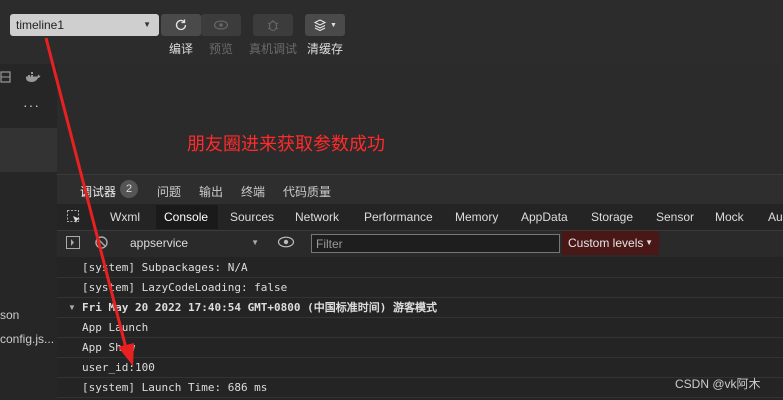  I want to click on annotation-arrow, so click(89, 201).